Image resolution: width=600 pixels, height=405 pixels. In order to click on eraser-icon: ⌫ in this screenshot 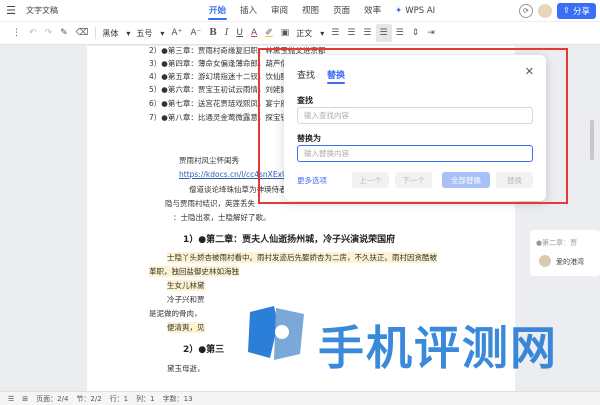, I will do `click(82, 33)`.